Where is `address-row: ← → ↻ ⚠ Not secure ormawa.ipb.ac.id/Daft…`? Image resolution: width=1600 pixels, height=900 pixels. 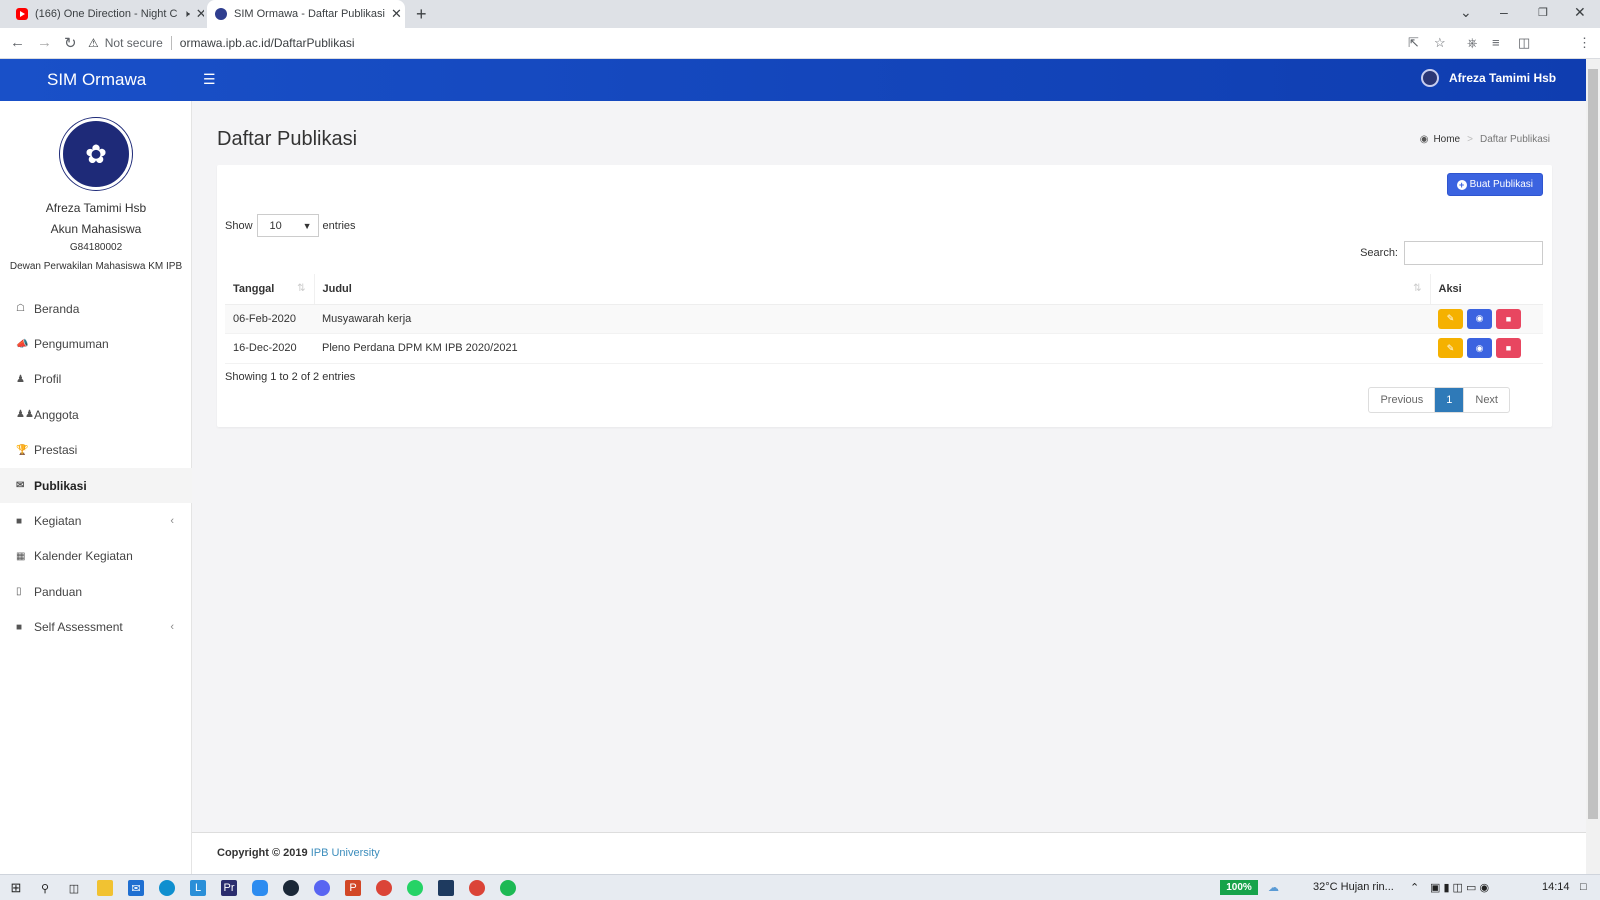 address-row: ← → ↻ ⚠ Not secure ormawa.ipb.ac.id/Daft… is located at coordinates (800, 54).